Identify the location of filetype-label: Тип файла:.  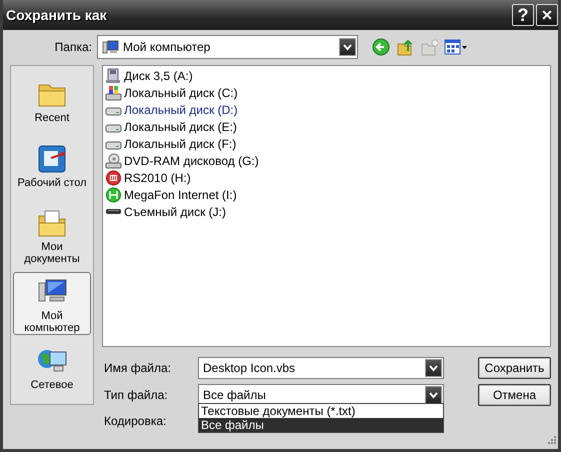
(136, 395).